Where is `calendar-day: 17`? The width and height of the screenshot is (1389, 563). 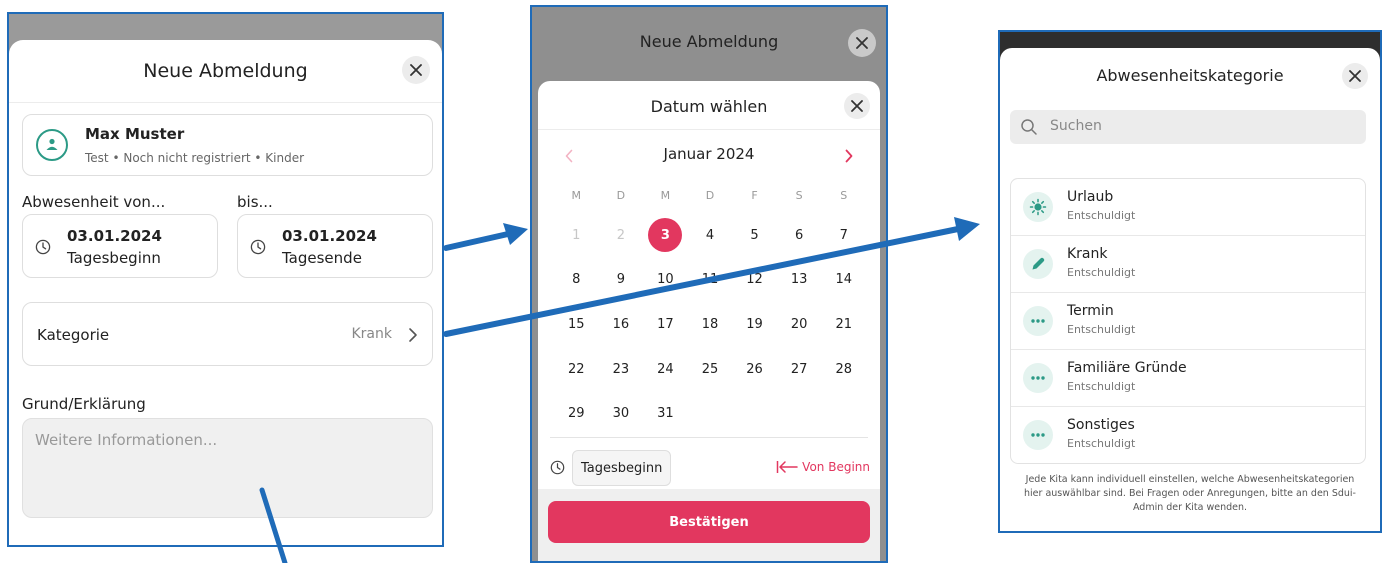
calendar-day: 17 is located at coordinates (665, 324).